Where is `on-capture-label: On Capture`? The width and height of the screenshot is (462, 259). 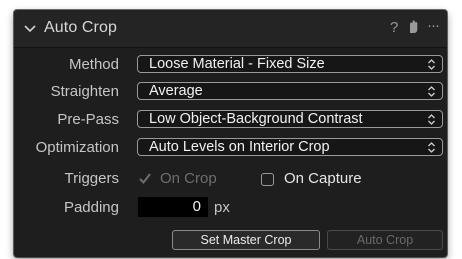
on-capture-label: On Capture is located at coordinates (323, 178).